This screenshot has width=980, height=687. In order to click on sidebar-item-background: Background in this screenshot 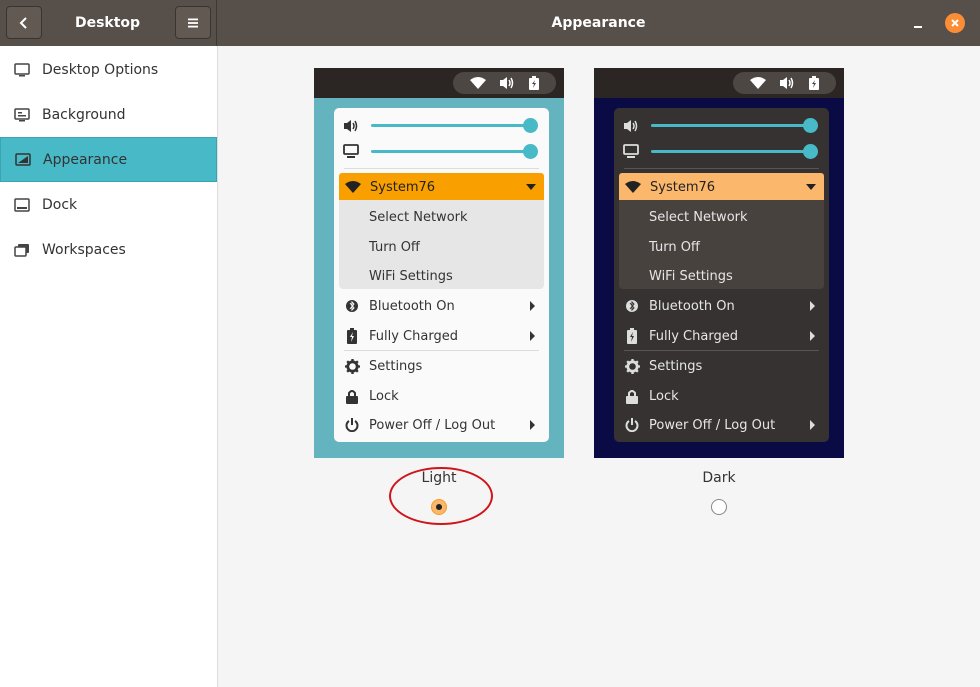, I will do `click(108, 114)`.